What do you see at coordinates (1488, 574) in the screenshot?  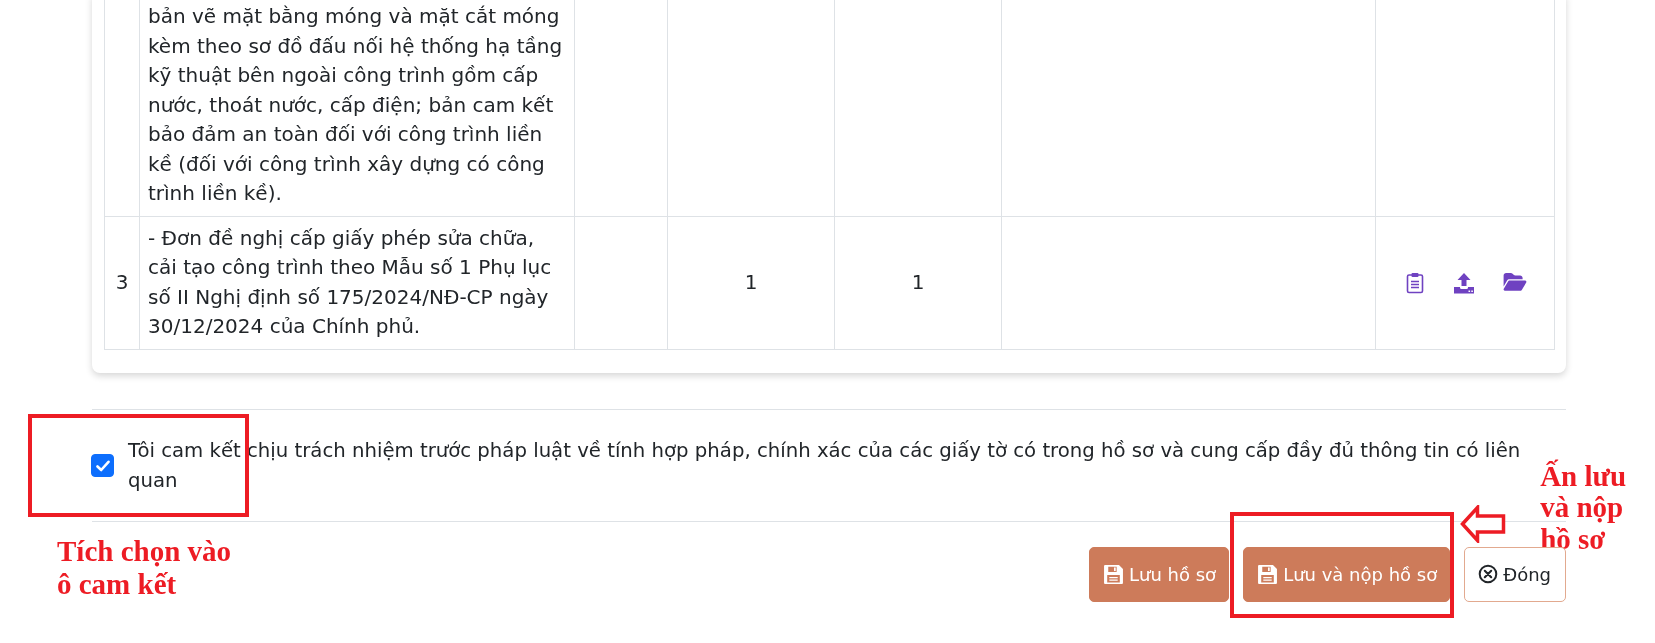 I see `close-icon` at bounding box center [1488, 574].